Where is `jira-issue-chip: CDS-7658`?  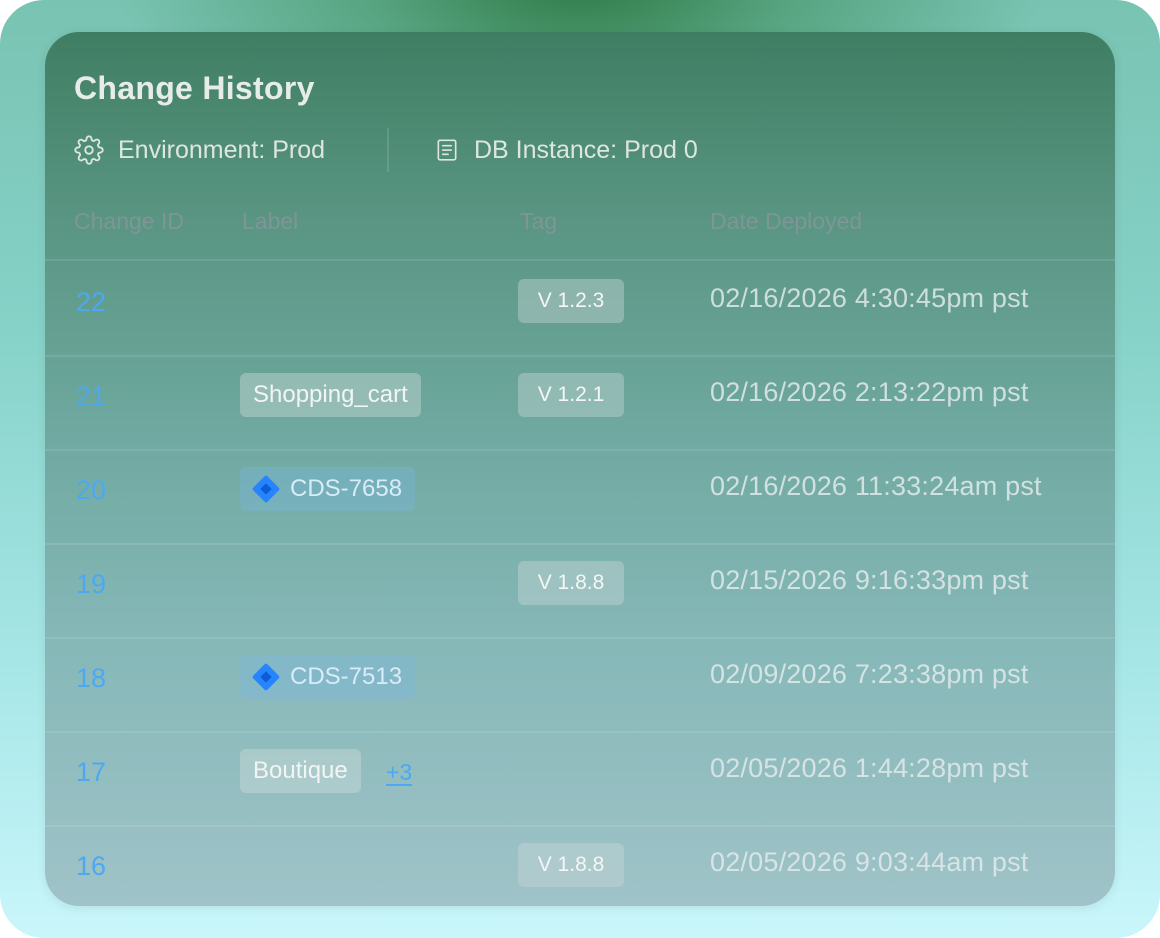 jira-issue-chip: CDS-7658 is located at coordinates (328, 489).